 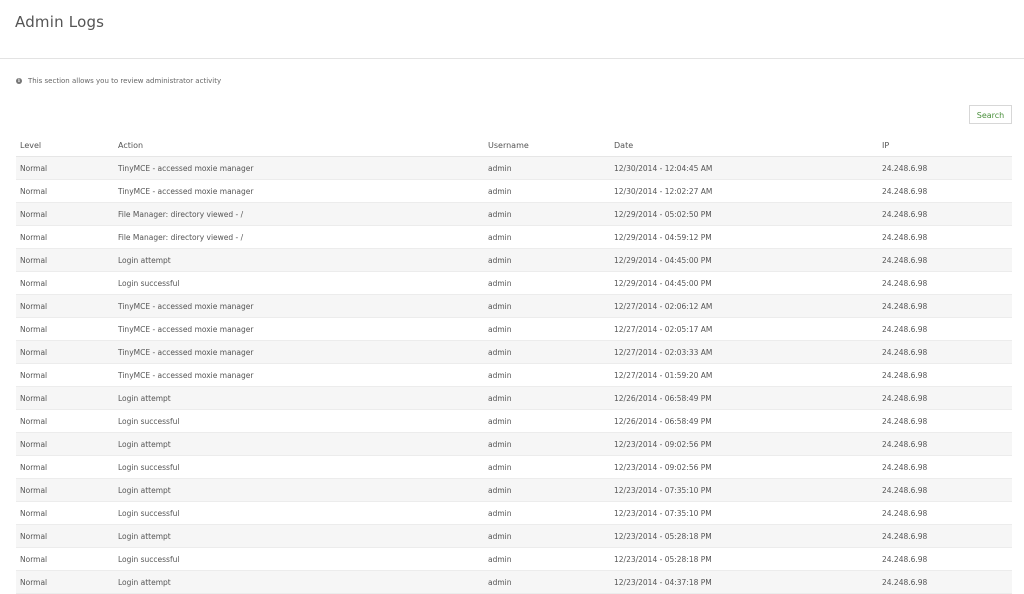 What do you see at coordinates (744, 168) in the screenshot?
I see `cell-date: 12/30/2014 - 12:04:45 AM` at bounding box center [744, 168].